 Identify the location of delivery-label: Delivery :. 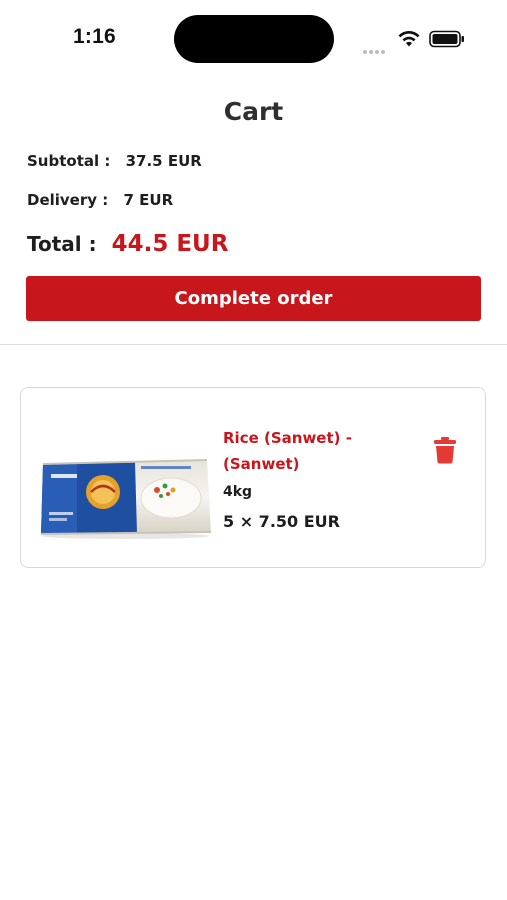
(68, 200).